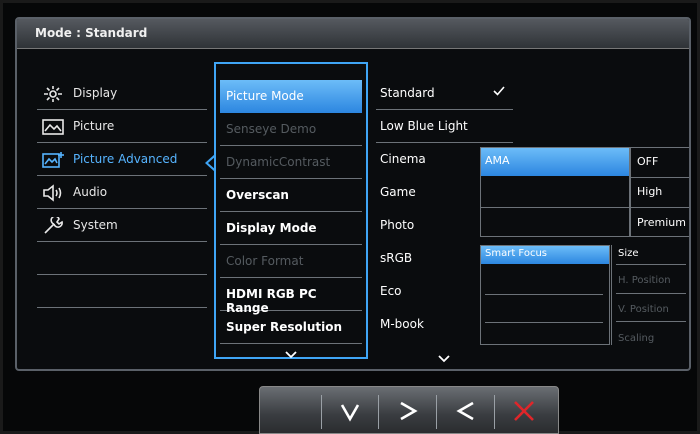 The image size is (700, 434). Describe the element at coordinates (278, 162) in the screenshot. I see `submenu-item-label: DynamicContrast` at that location.